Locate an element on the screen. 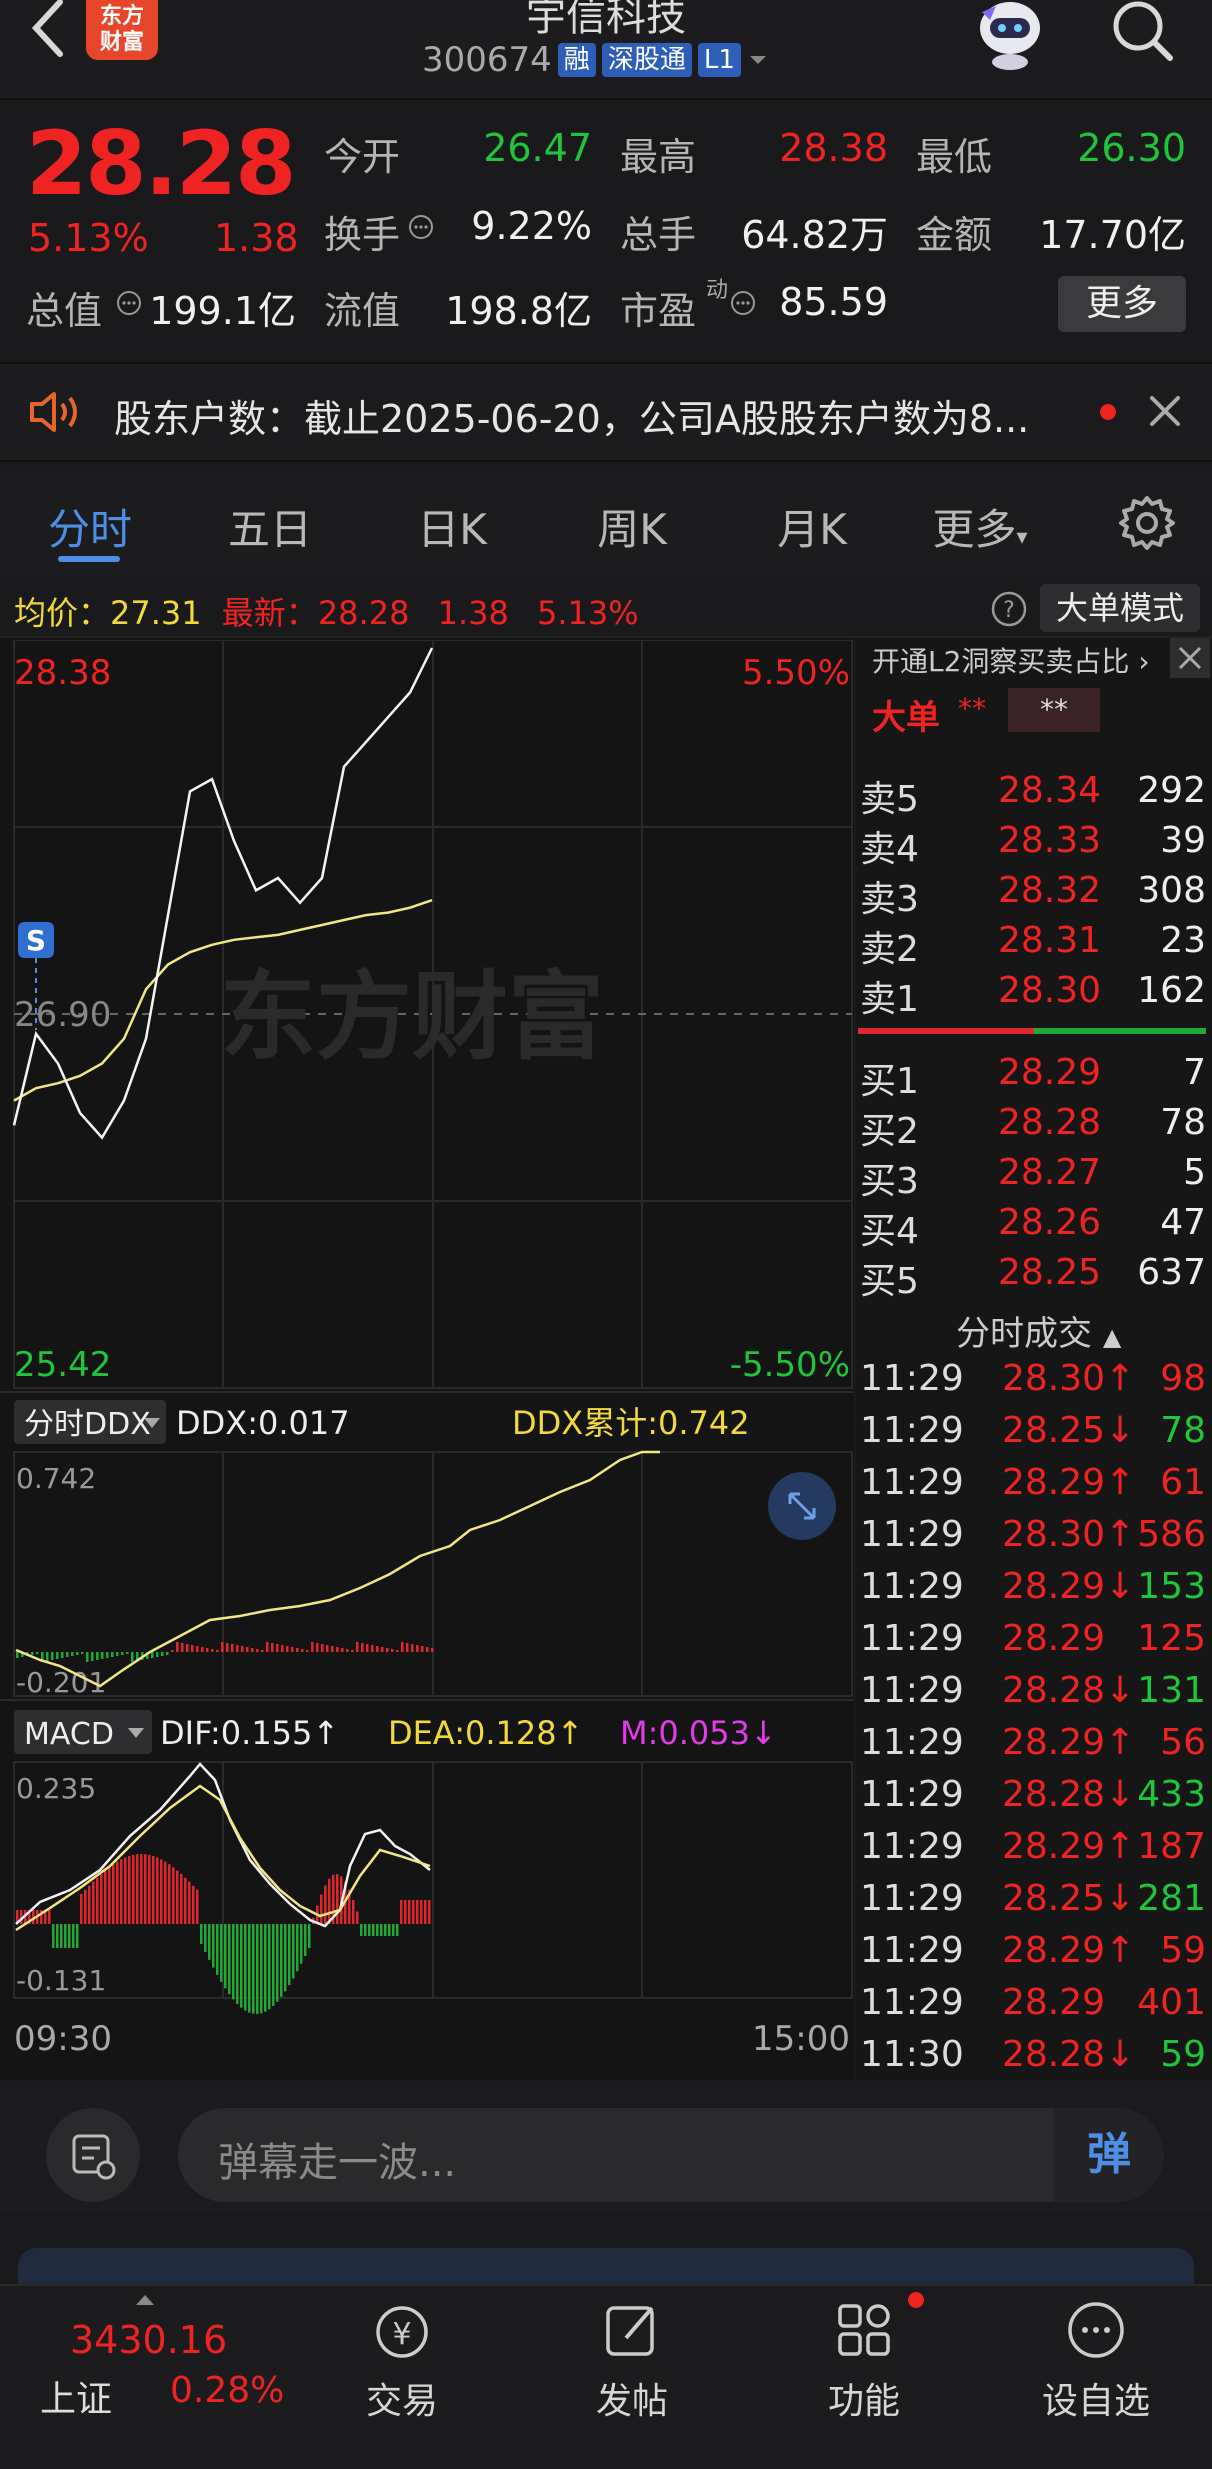 This screenshot has width=1212, height=2469. buy-row: 买5 28.25 637 is located at coordinates (1033, 1277).